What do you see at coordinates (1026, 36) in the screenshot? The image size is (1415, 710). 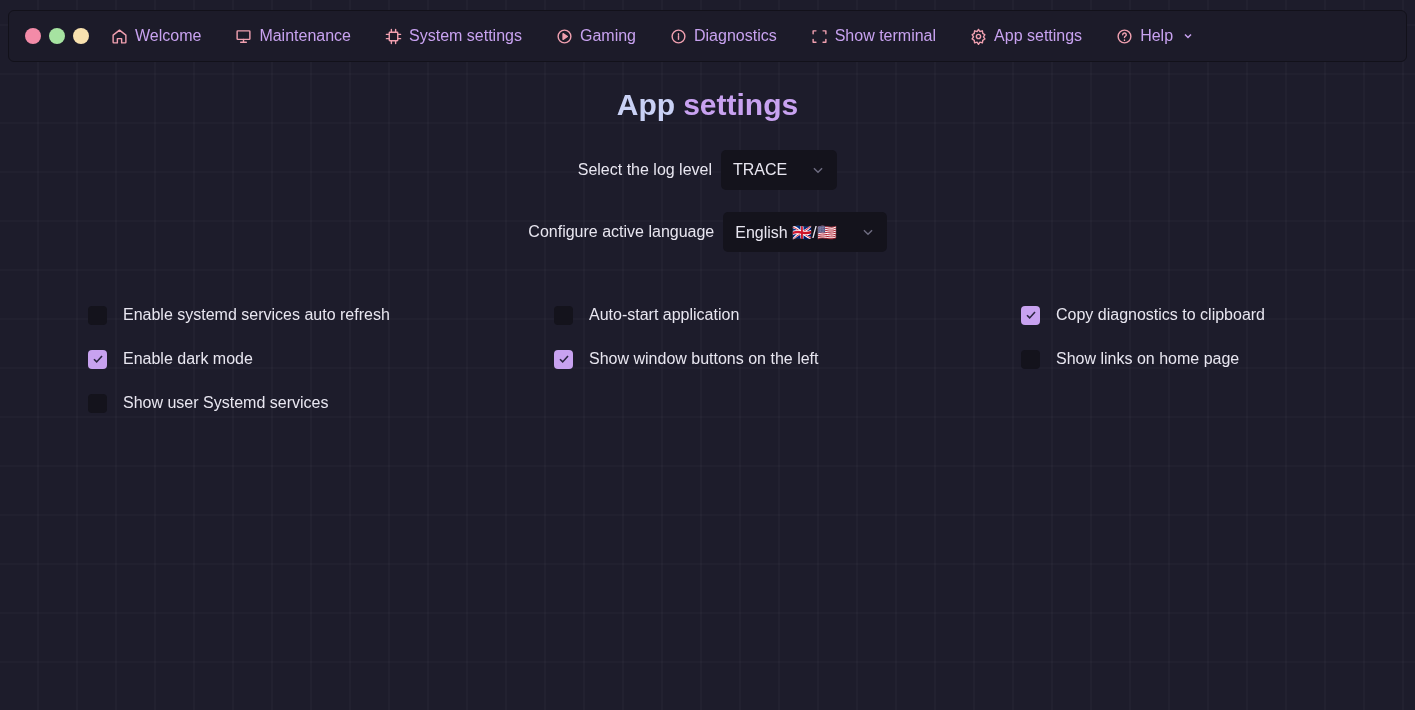 I see `nav-link: App settings` at bounding box center [1026, 36].